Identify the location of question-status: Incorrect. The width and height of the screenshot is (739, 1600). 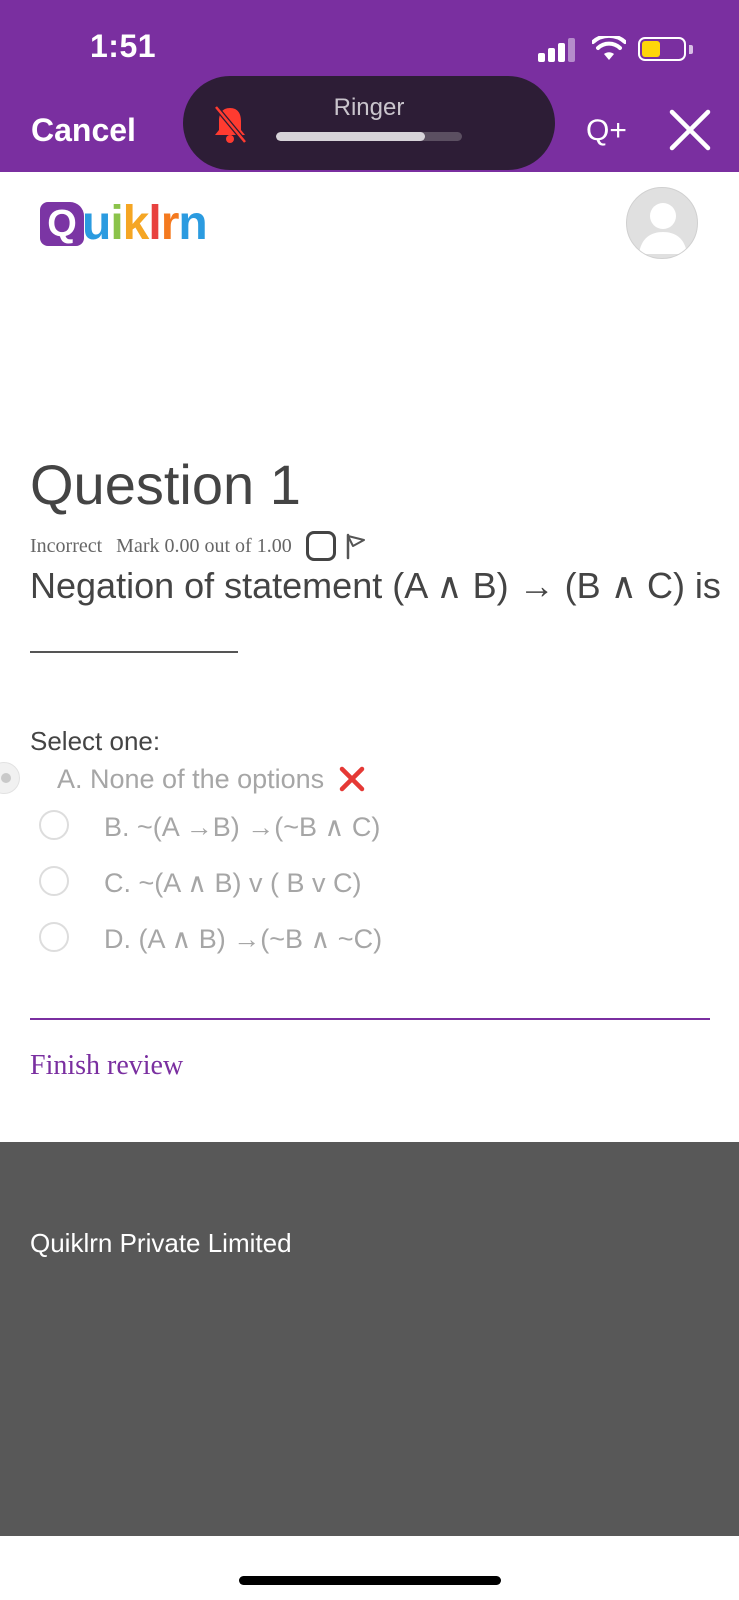
(66, 545).